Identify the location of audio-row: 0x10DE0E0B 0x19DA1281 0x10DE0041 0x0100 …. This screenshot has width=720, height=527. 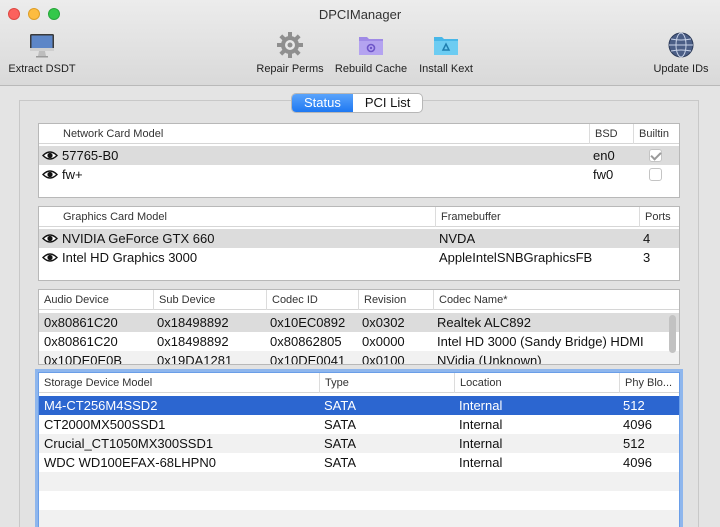
(359, 358).